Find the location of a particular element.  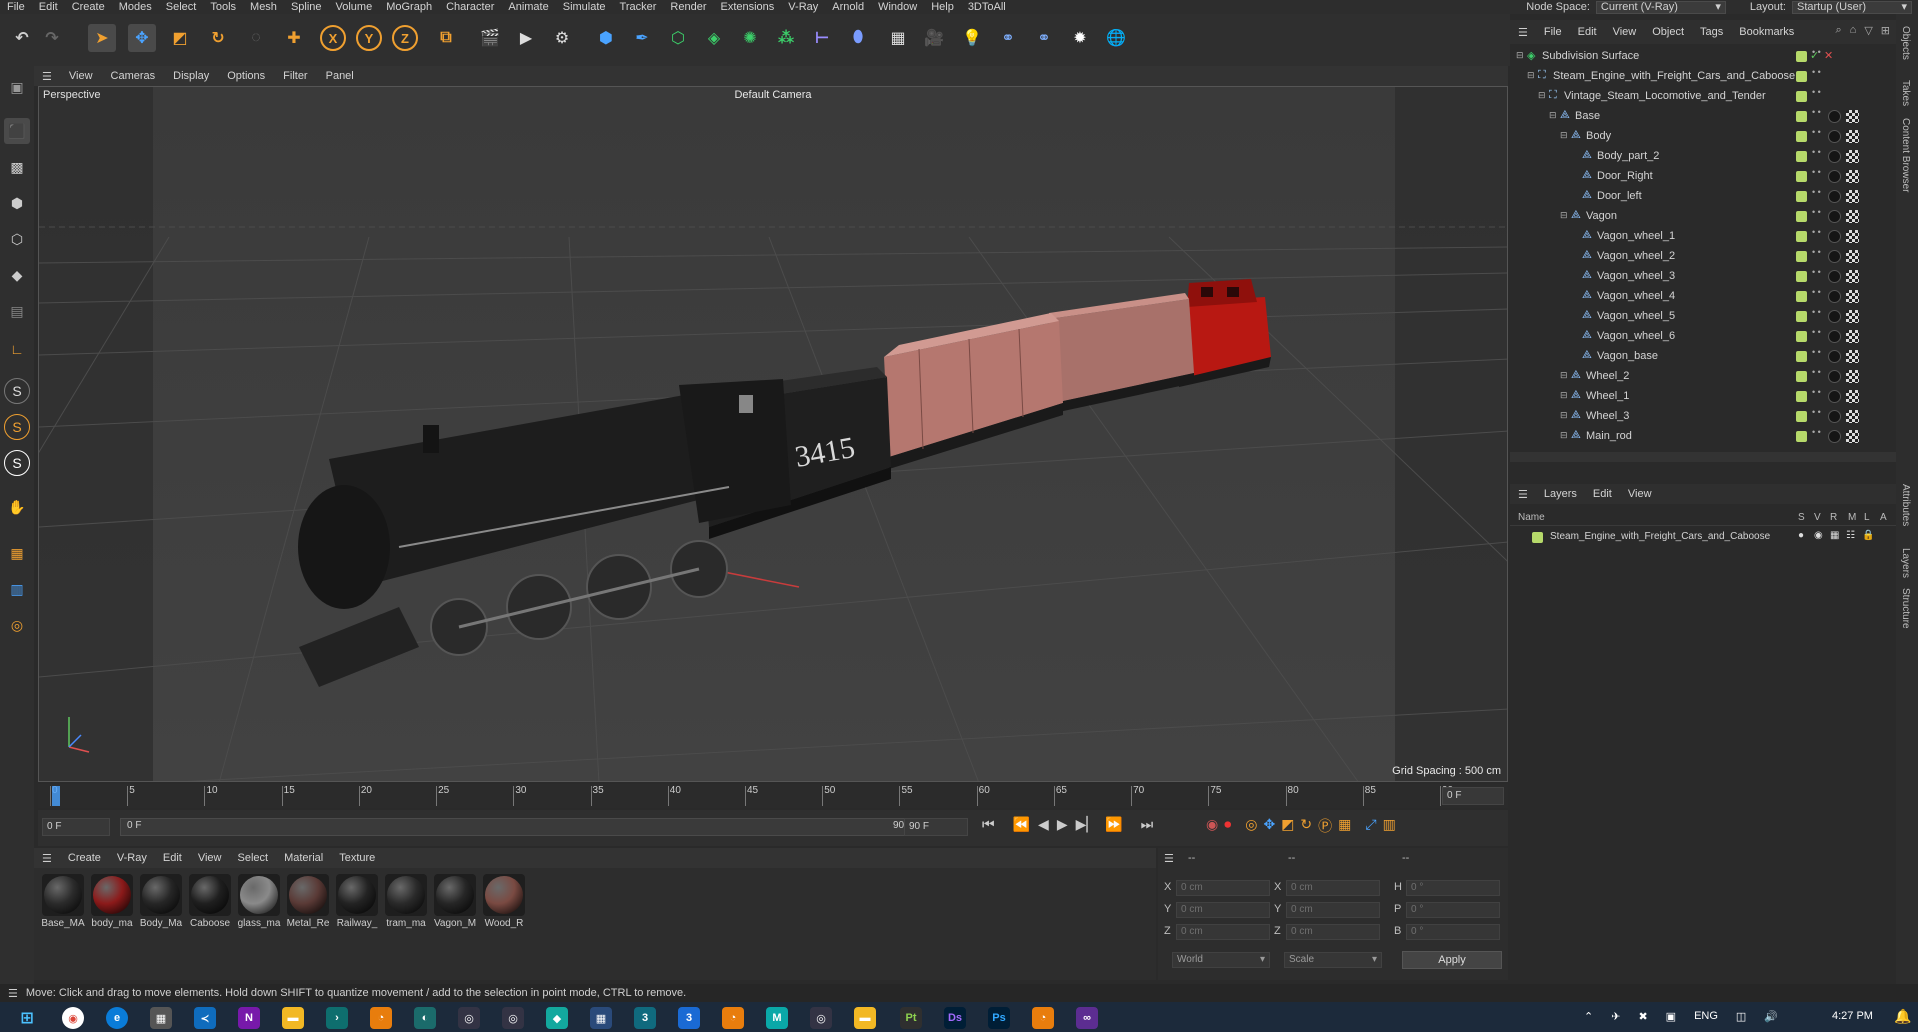

uv-mode-icon: ▤ is located at coordinates (17, 311).